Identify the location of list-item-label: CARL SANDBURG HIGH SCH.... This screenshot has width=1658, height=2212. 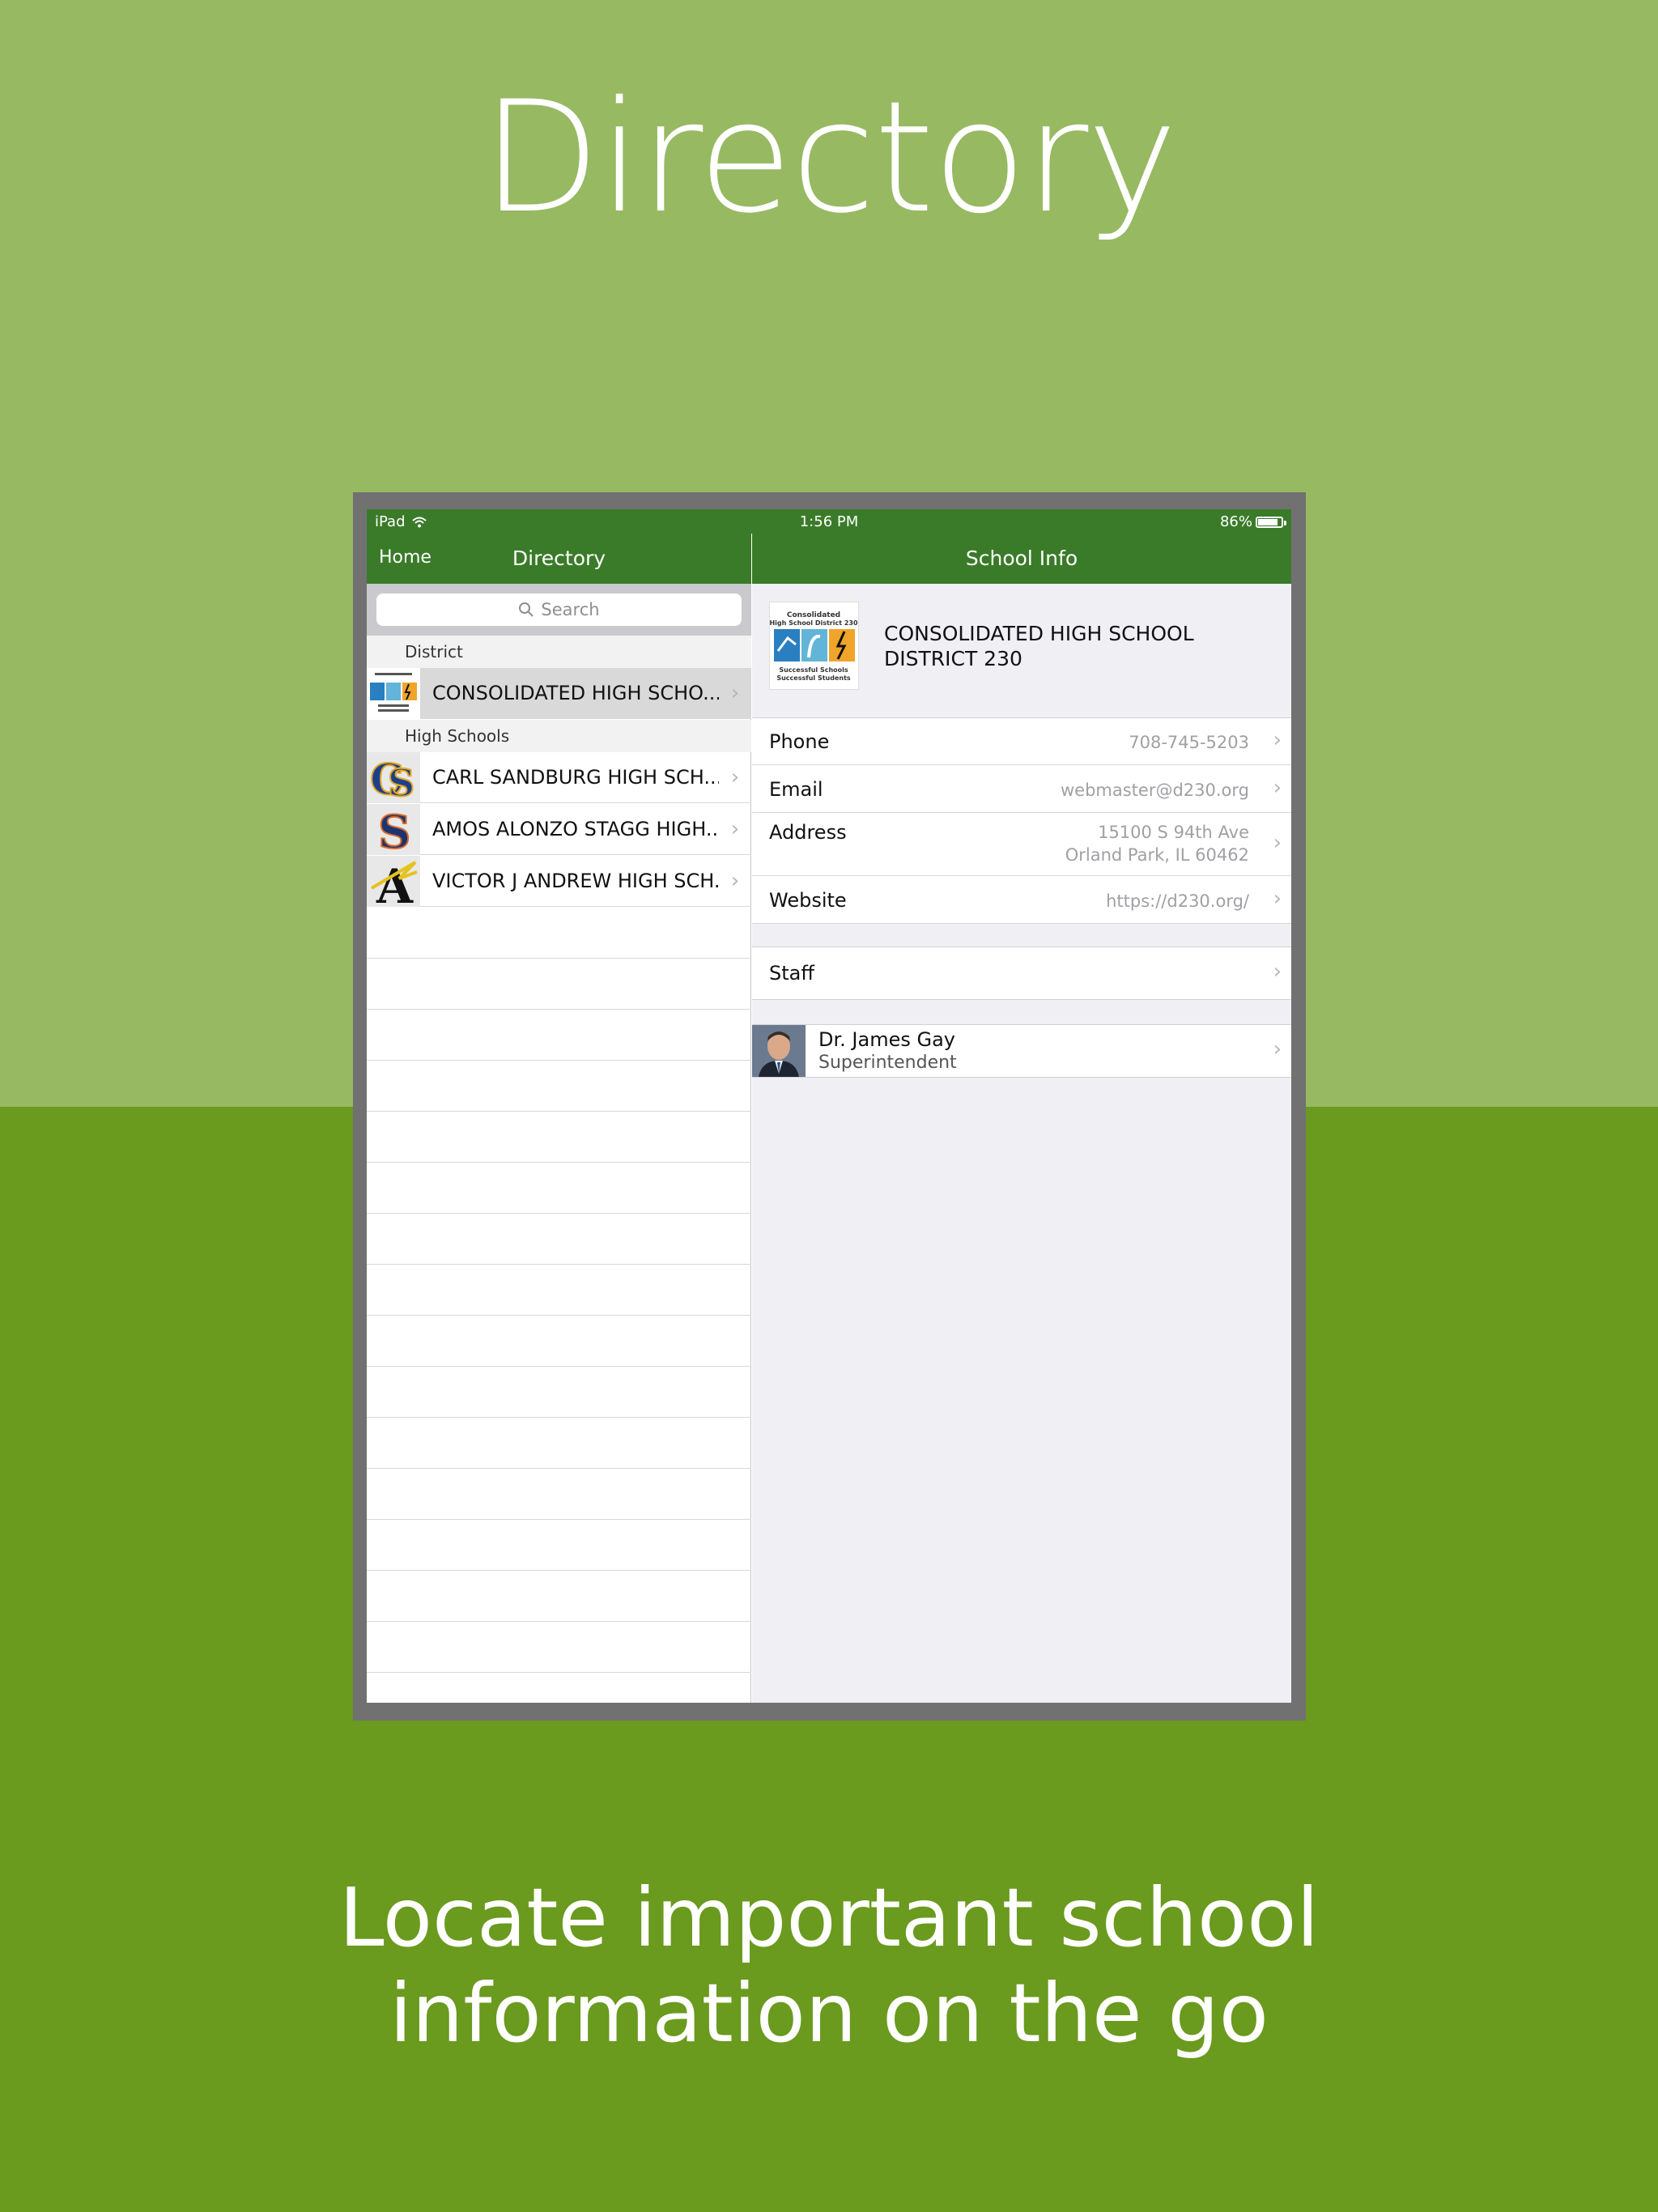
(575, 778).